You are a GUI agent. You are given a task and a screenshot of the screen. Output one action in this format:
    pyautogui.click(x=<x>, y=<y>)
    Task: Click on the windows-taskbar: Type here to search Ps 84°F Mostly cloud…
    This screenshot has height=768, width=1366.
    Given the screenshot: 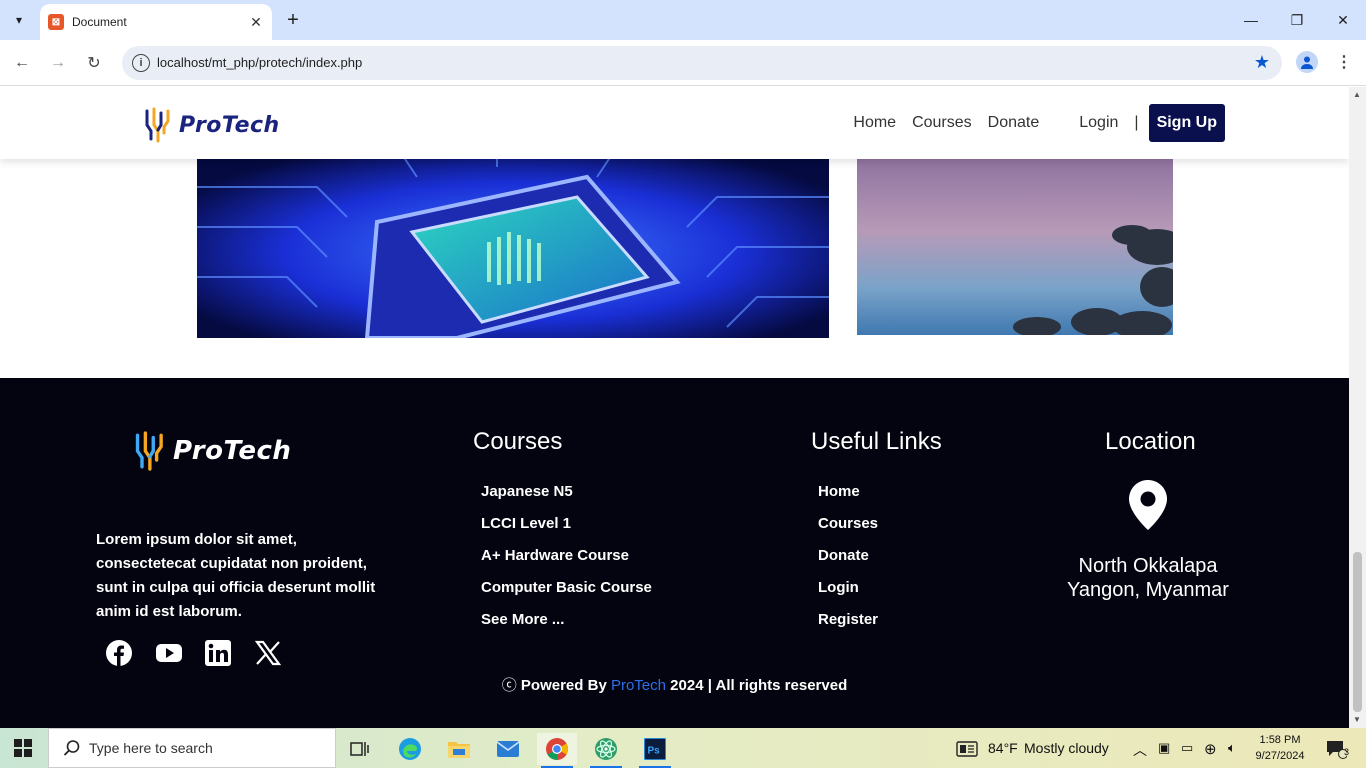 What is the action you would take?
    pyautogui.click(x=683, y=748)
    